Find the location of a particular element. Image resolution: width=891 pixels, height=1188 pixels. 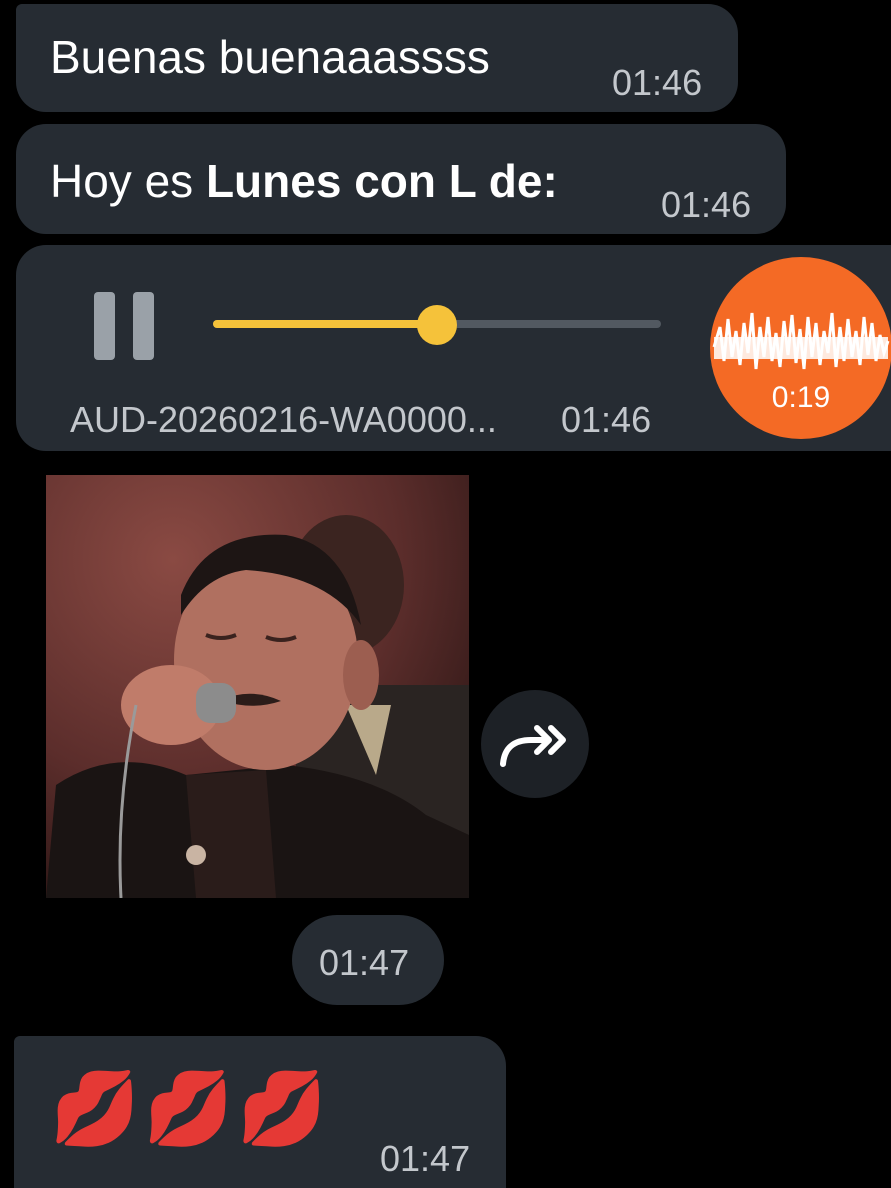

audio-avatar: 0:19 is located at coordinates (800, 348).